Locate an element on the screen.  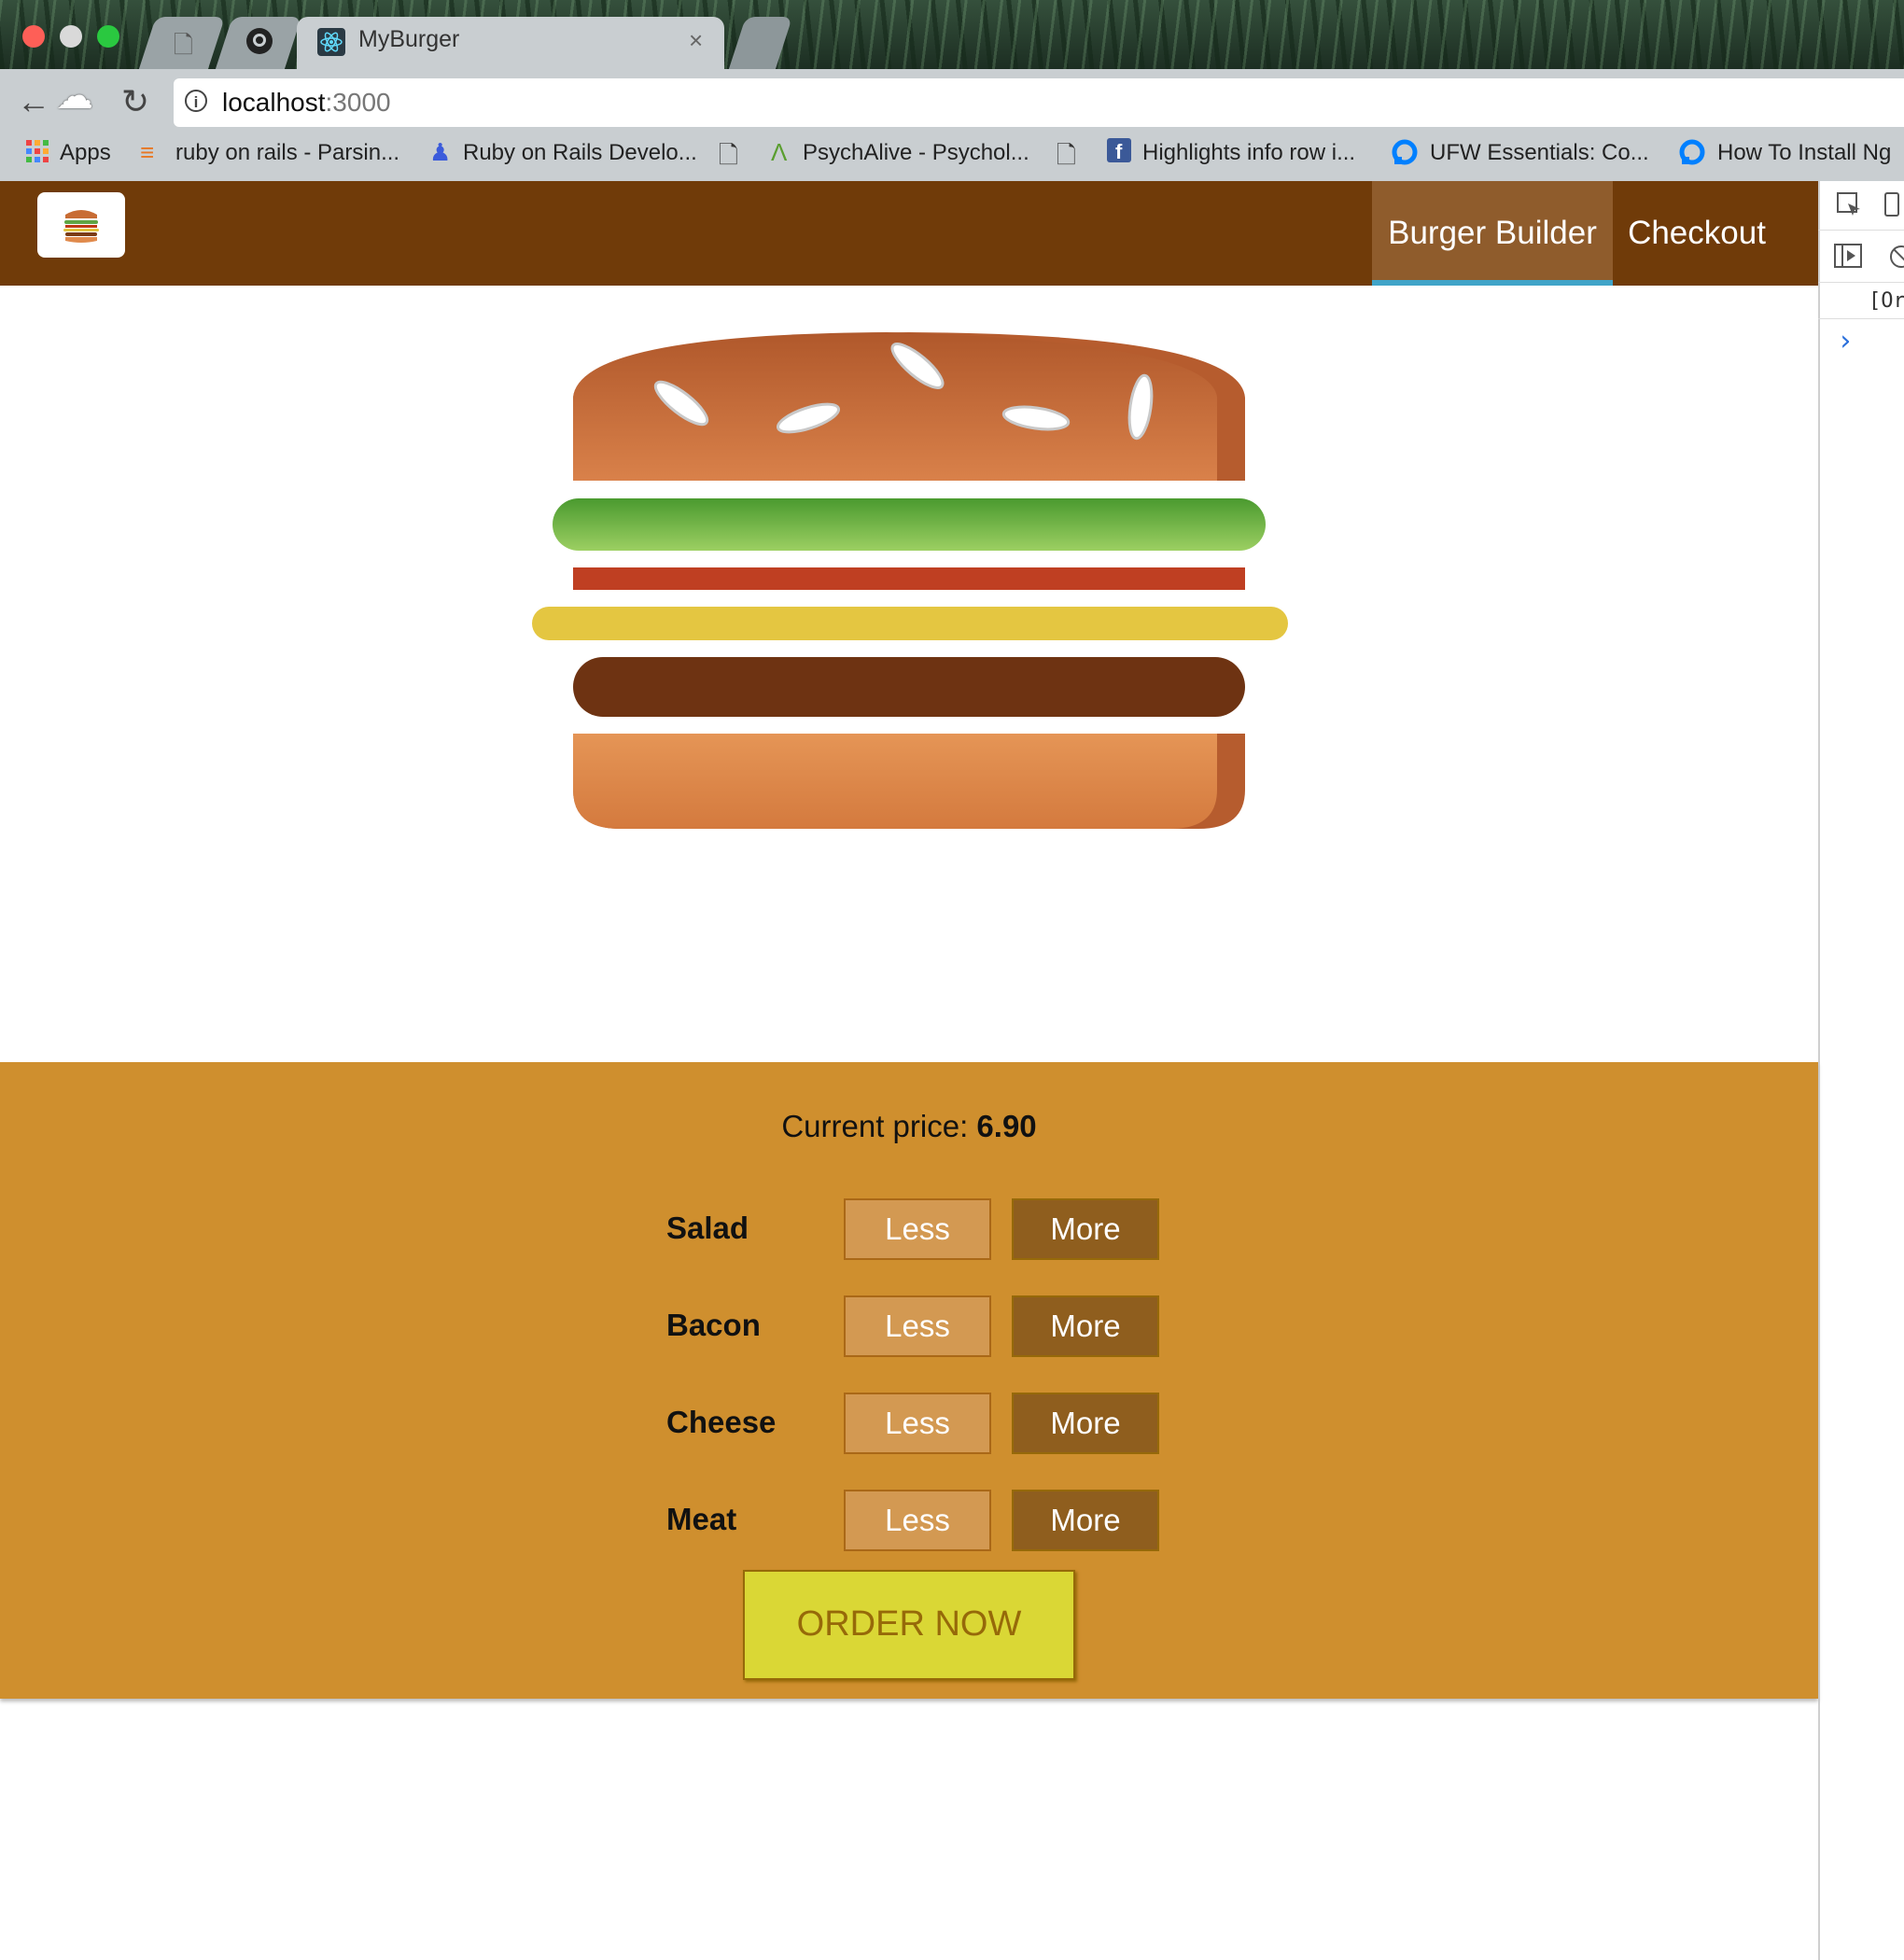
devtools-panel is located at coordinates (1861, 1070).